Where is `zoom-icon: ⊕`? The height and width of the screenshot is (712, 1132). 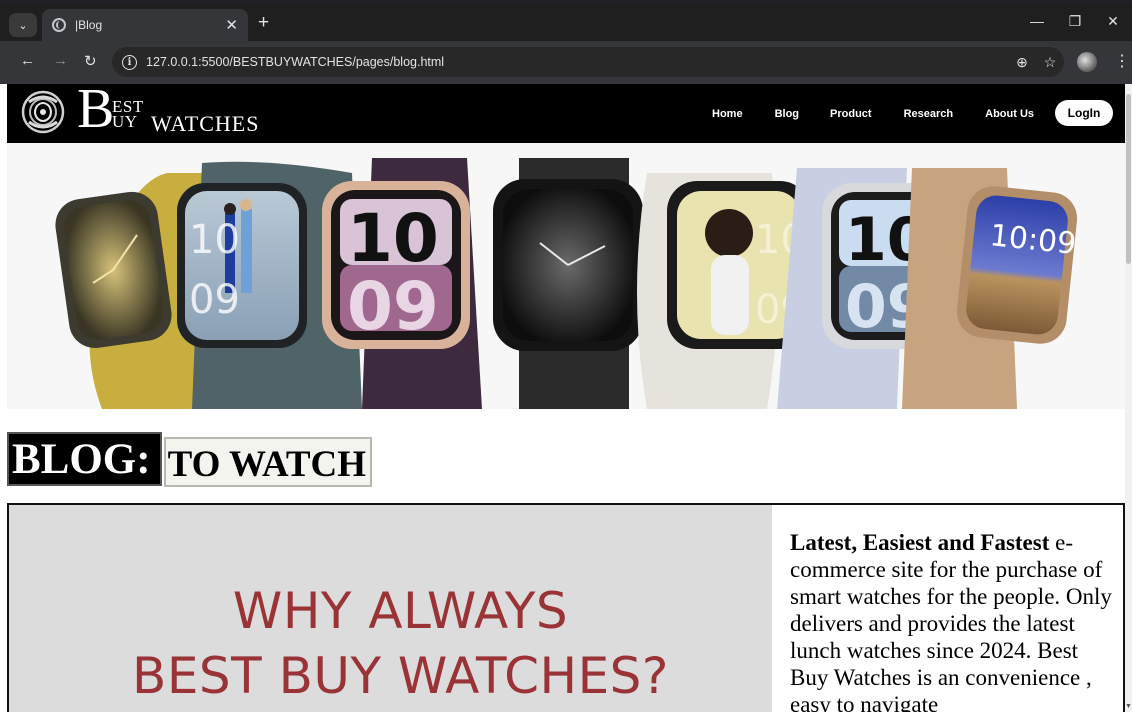 zoom-icon: ⊕ is located at coordinates (1022, 62).